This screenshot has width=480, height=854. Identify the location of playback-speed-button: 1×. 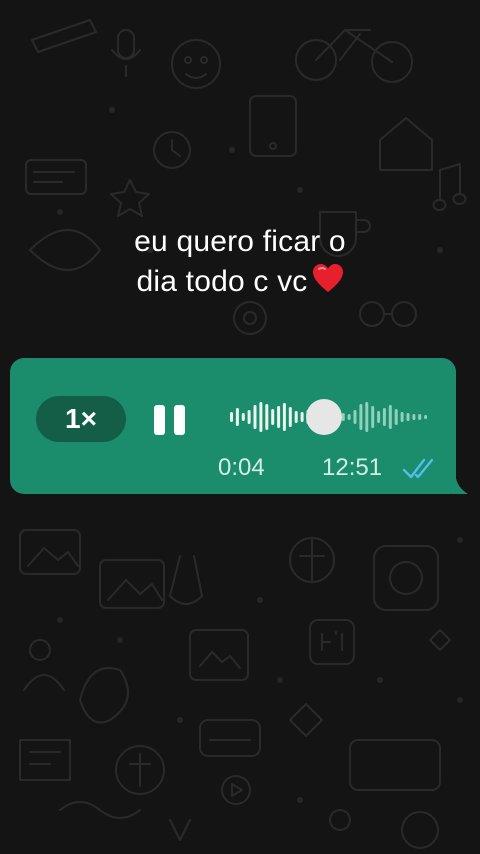
(81, 419).